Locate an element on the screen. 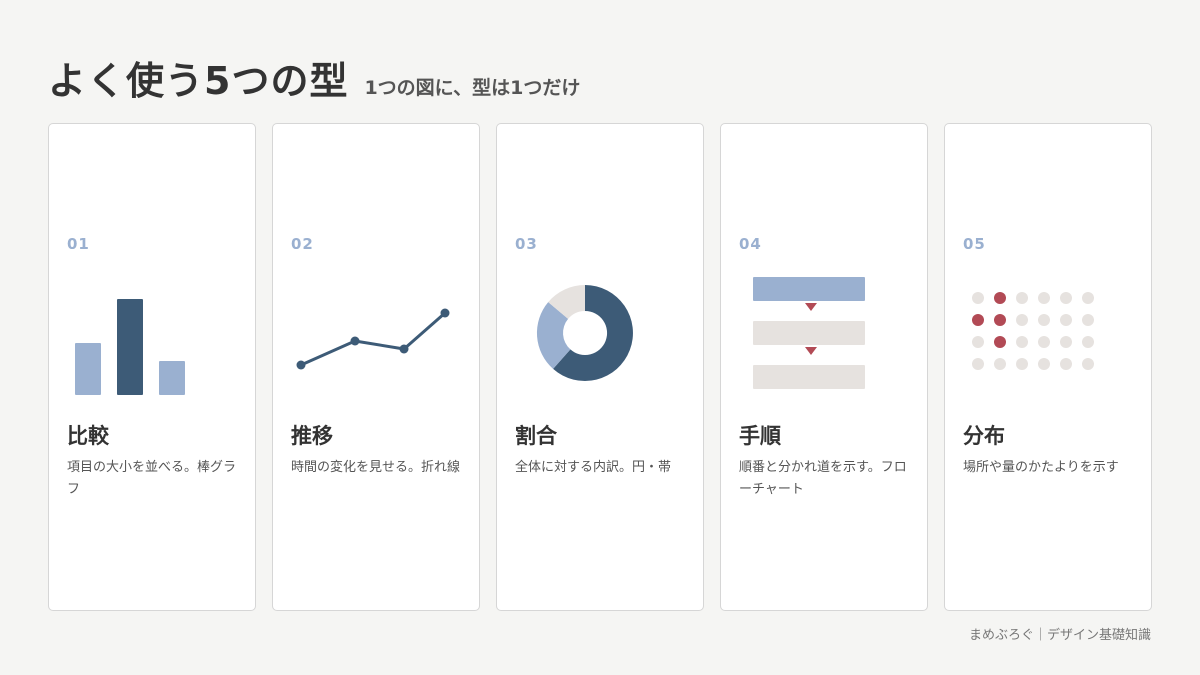 The height and width of the screenshot is (675, 1200). card-title: 比較 is located at coordinates (88, 436).